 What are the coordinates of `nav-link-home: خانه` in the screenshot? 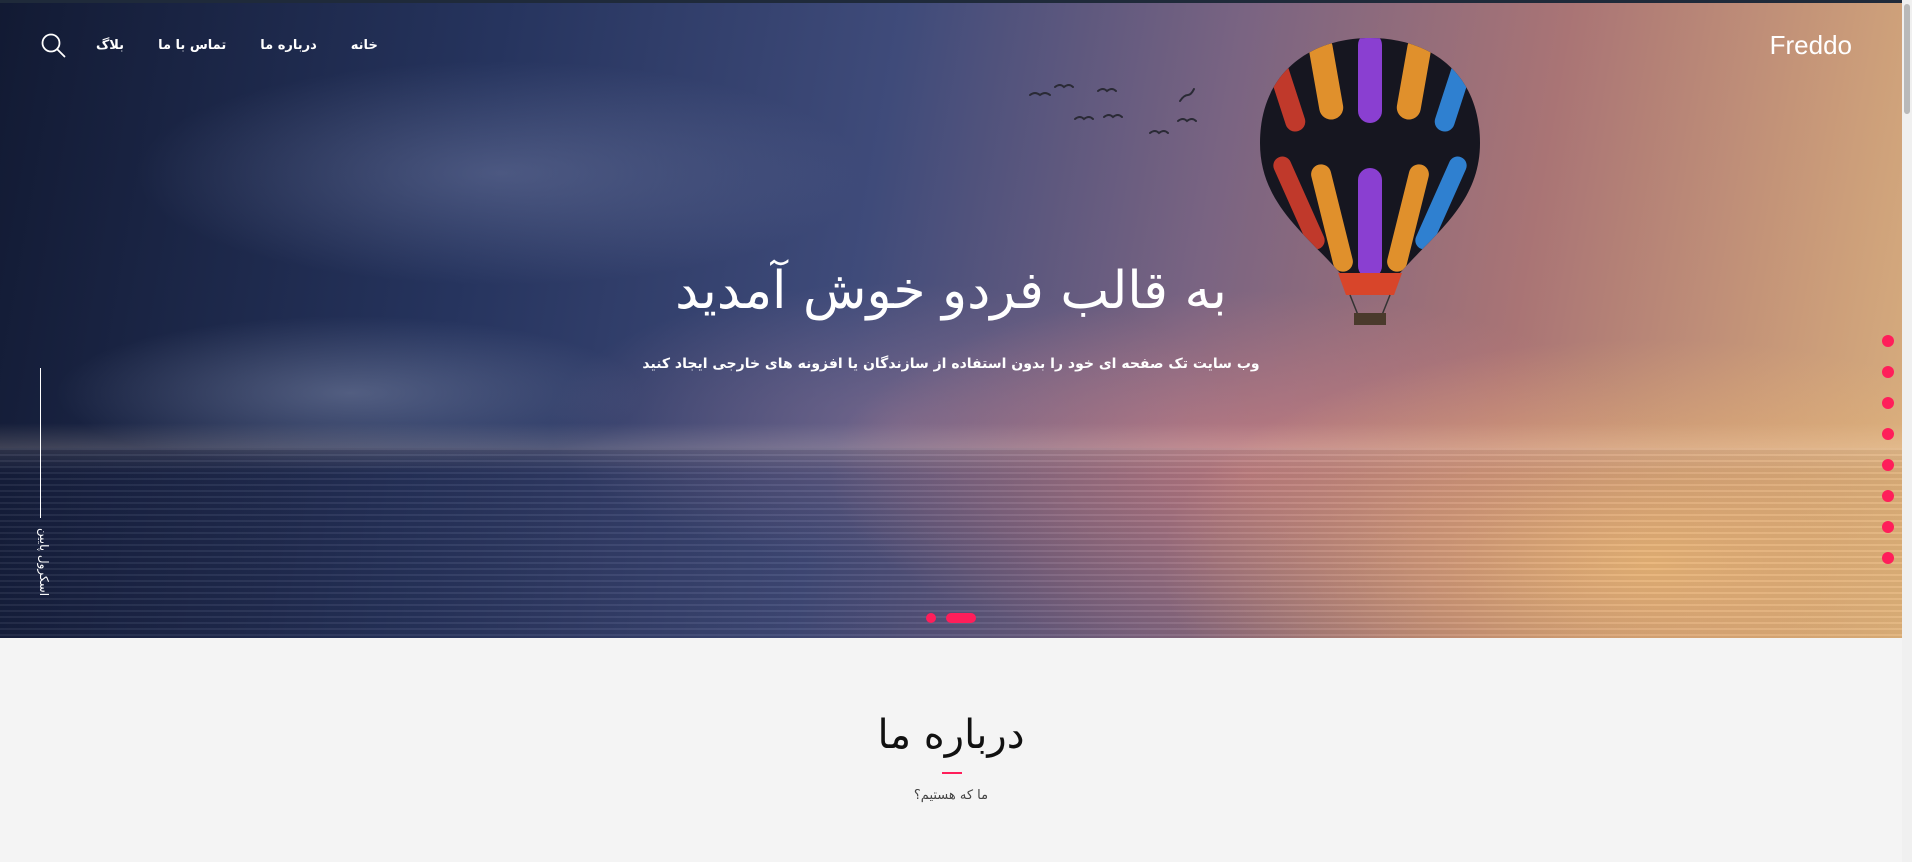 It's located at (364, 45).